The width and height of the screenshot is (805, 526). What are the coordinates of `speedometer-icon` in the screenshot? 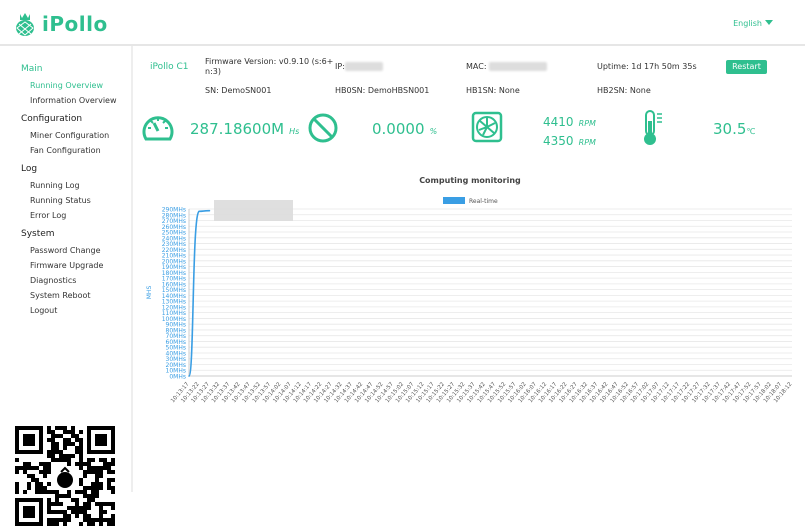 It's located at (158, 128).